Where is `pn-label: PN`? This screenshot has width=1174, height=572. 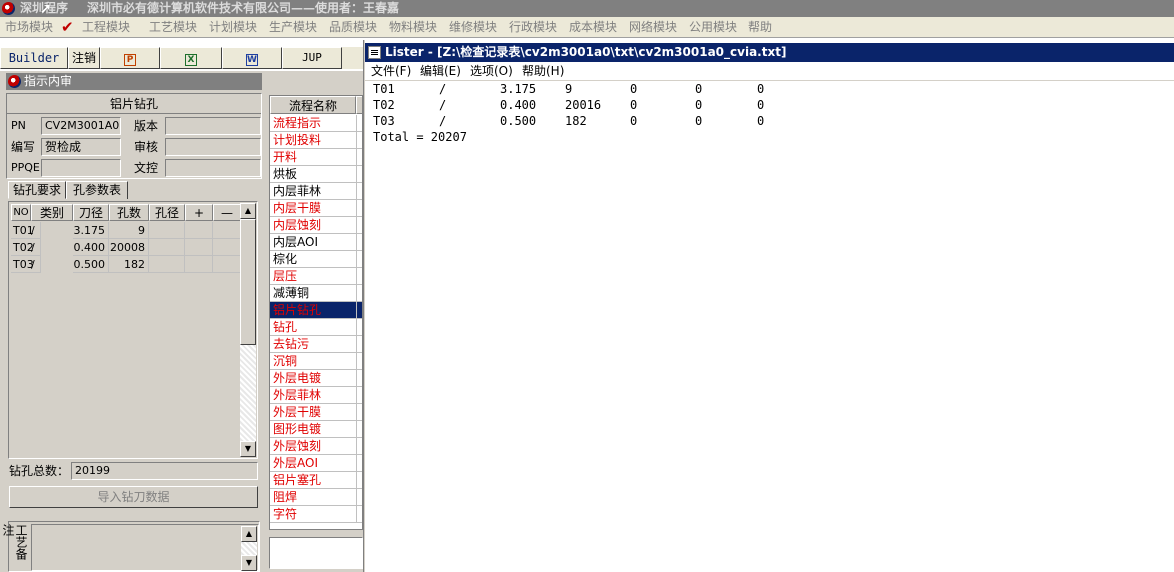
pn-label: PN is located at coordinates (18, 125).